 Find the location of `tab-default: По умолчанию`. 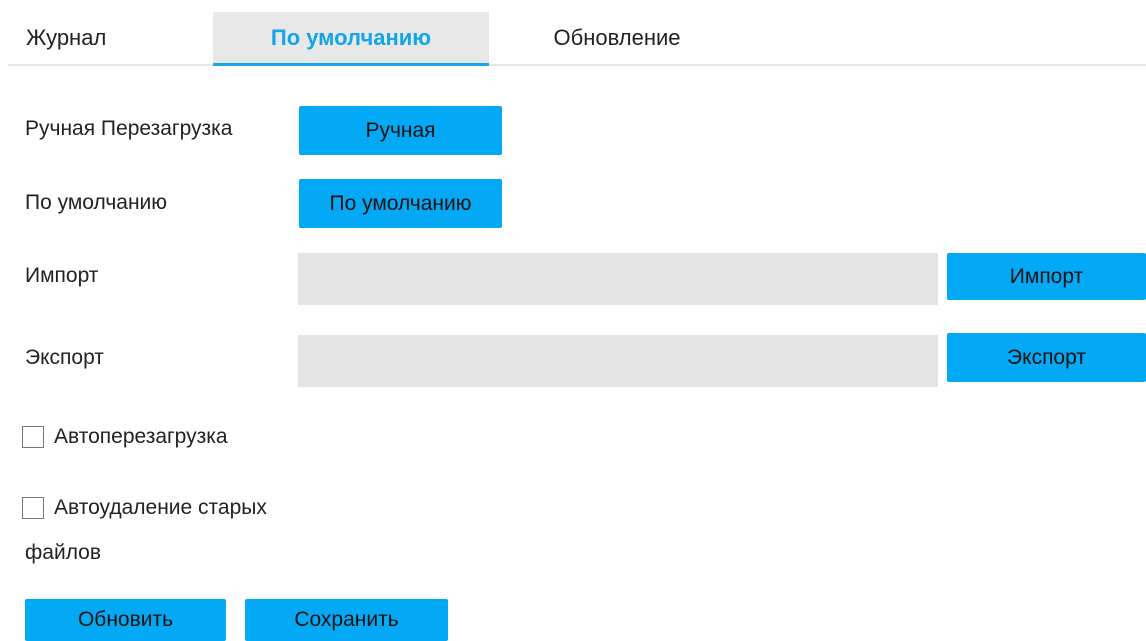

tab-default: По умолчанию is located at coordinates (351, 39).